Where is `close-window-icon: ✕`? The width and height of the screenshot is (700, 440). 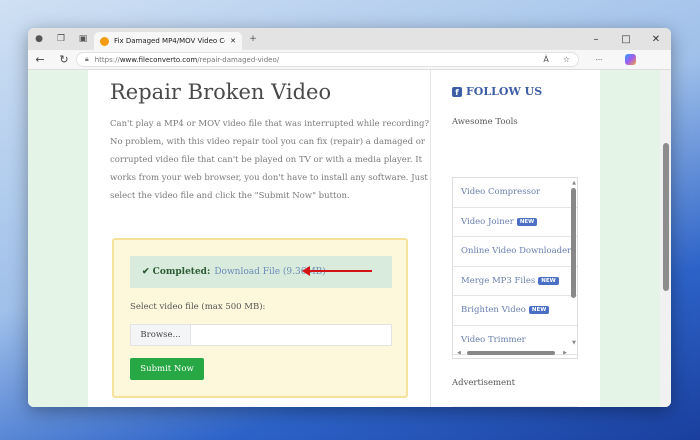
close-window-icon: ✕ is located at coordinates (656, 39).